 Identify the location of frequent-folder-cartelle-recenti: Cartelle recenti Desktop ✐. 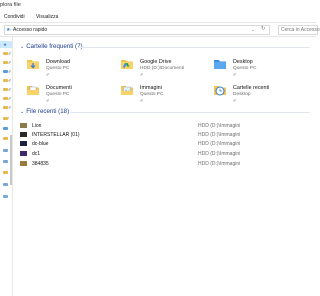
(259, 96).